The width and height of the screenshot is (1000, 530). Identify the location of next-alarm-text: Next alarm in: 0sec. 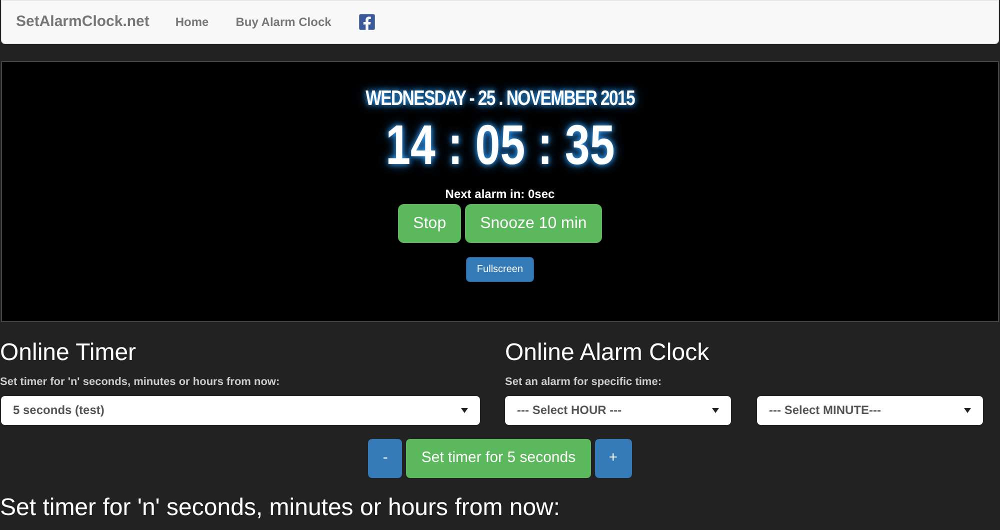
(500, 194).